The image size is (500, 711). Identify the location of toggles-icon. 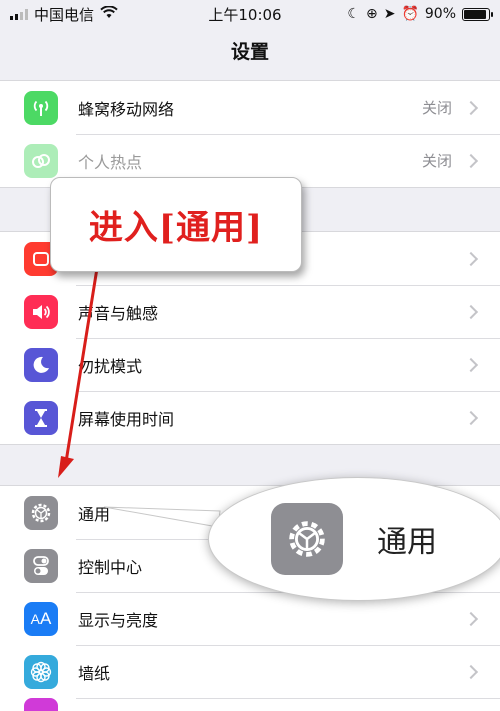
(41, 565).